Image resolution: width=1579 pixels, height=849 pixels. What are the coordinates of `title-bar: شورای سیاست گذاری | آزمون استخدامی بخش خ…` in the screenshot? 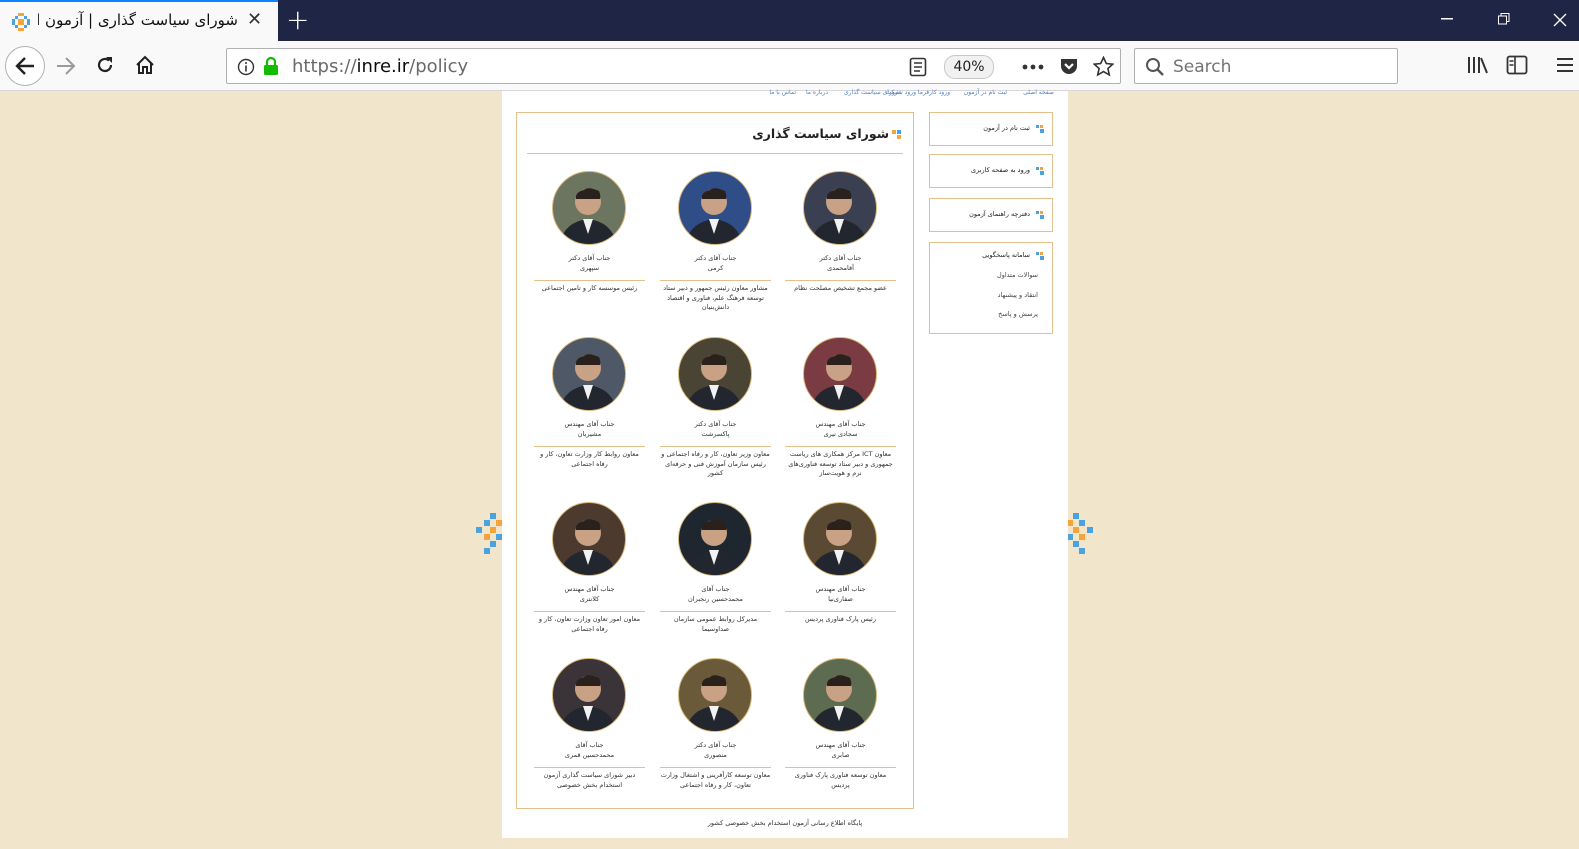 It's located at (789, 20).